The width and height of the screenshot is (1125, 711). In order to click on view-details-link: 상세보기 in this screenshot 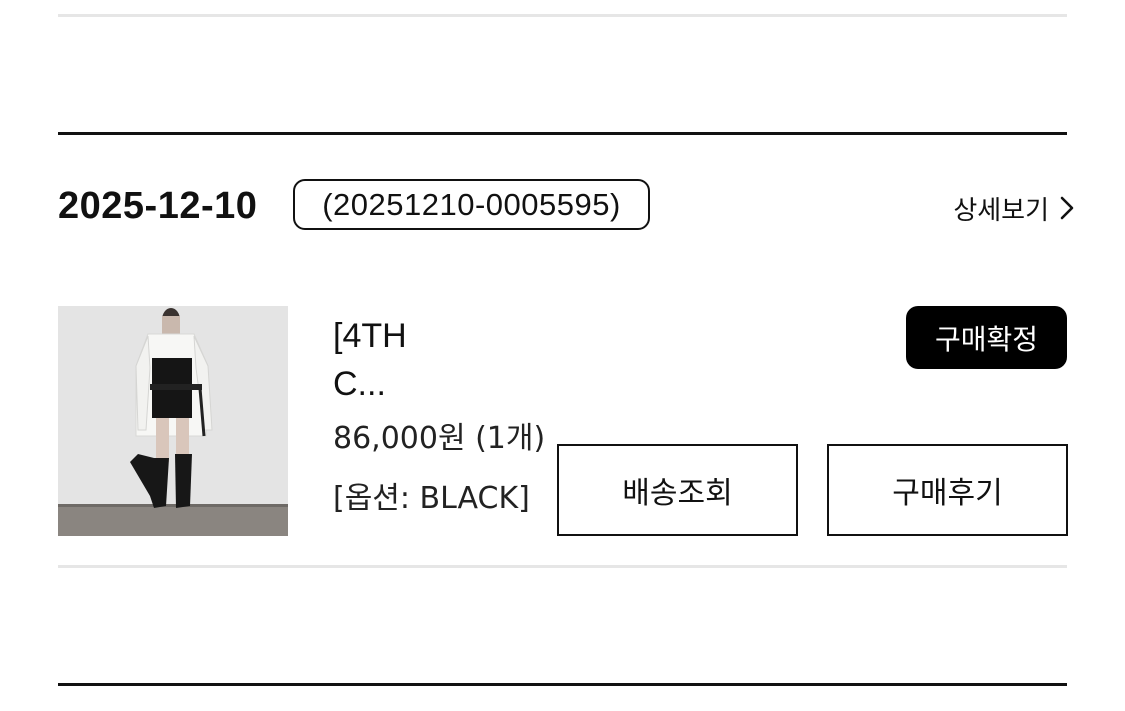, I will do `click(1014, 208)`.